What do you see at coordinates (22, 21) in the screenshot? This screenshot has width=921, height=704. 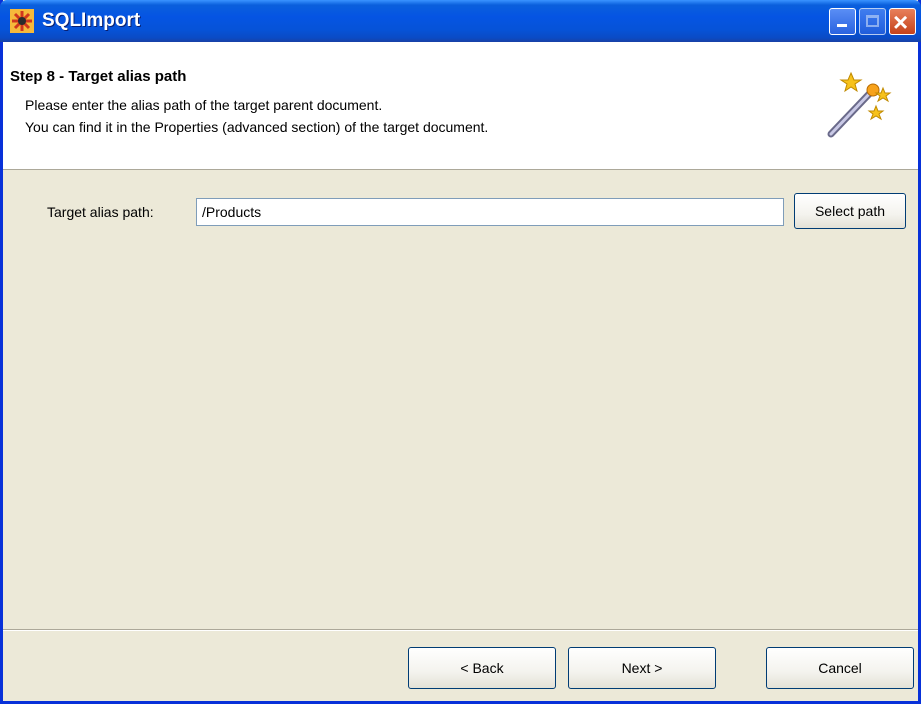 I see `app-icon` at bounding box center [22, 21].